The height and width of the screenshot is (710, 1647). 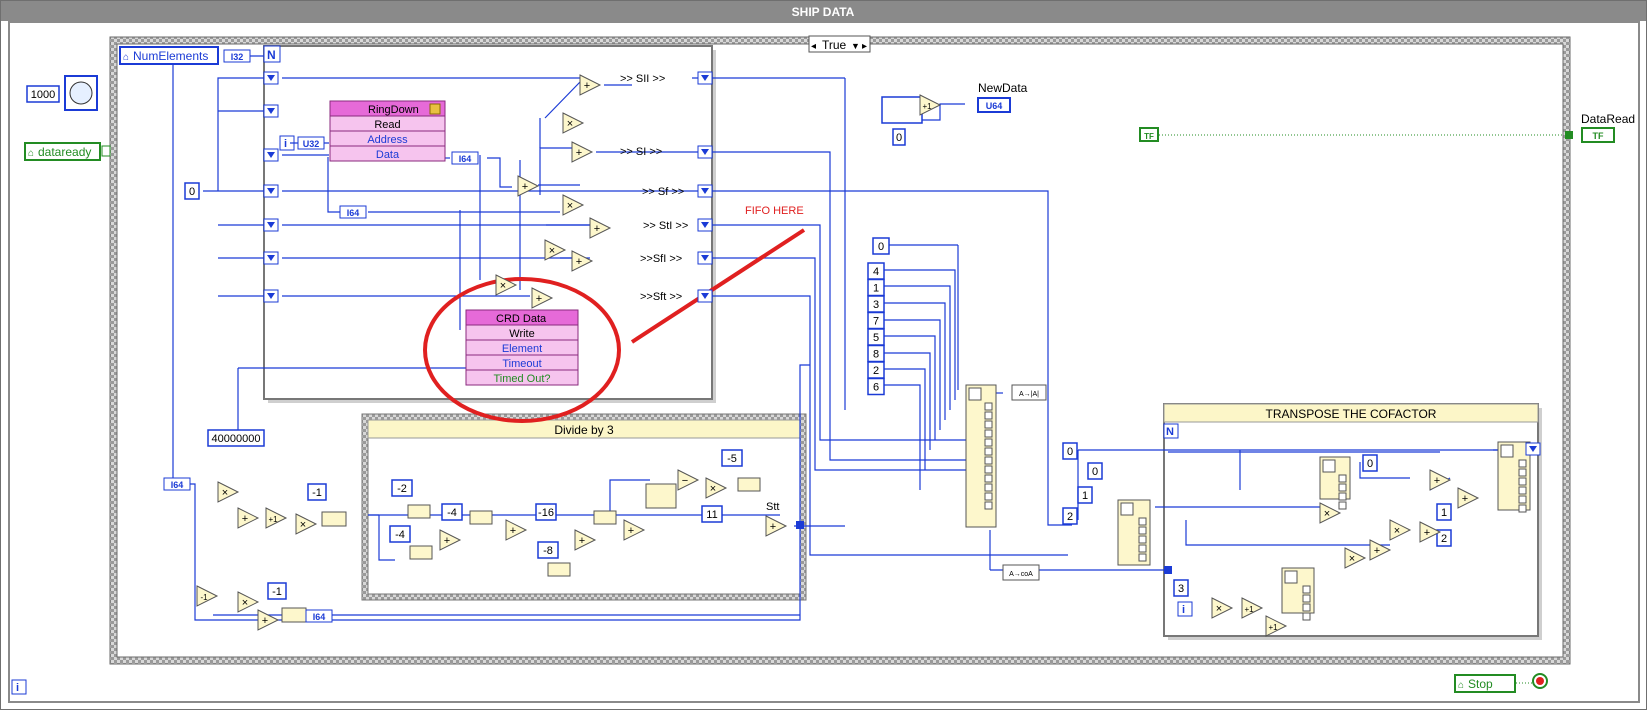 What do you see at coordinates (1273, 627) in the screenshot?
I see `transpose-increment-2-symbol: +1` at bounding box center [1273, 627].